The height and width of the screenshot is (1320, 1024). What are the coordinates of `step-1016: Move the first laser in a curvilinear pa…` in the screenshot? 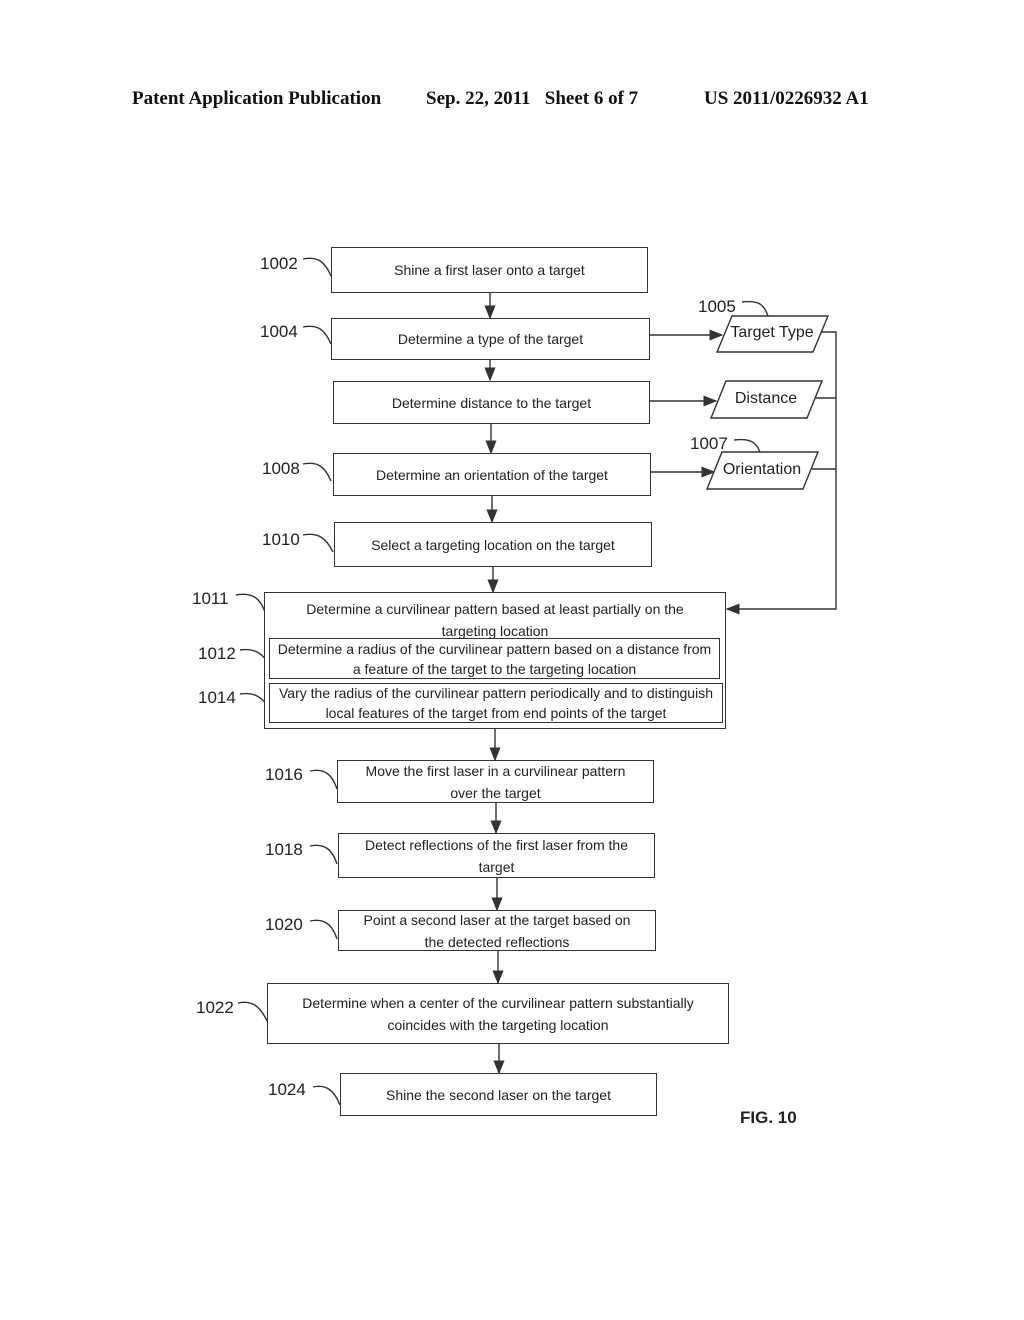 It's located at (495, 781).